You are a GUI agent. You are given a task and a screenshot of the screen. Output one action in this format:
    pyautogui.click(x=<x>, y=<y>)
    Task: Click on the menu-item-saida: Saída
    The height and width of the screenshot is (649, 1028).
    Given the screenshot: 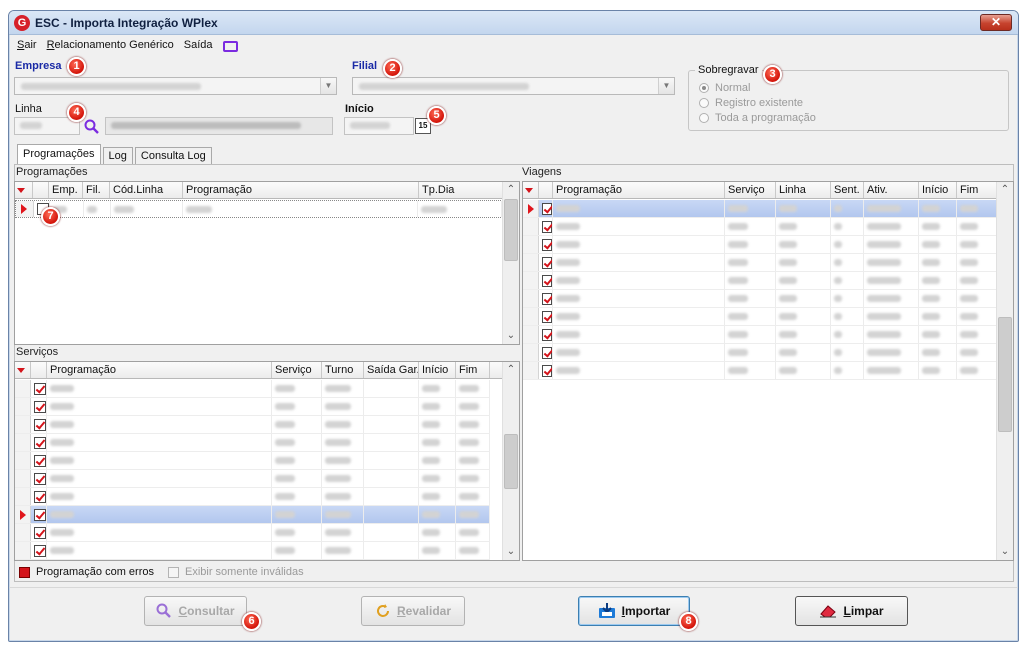 What is the action you would take?
    pyautogui.click(x=198, y=45)
    